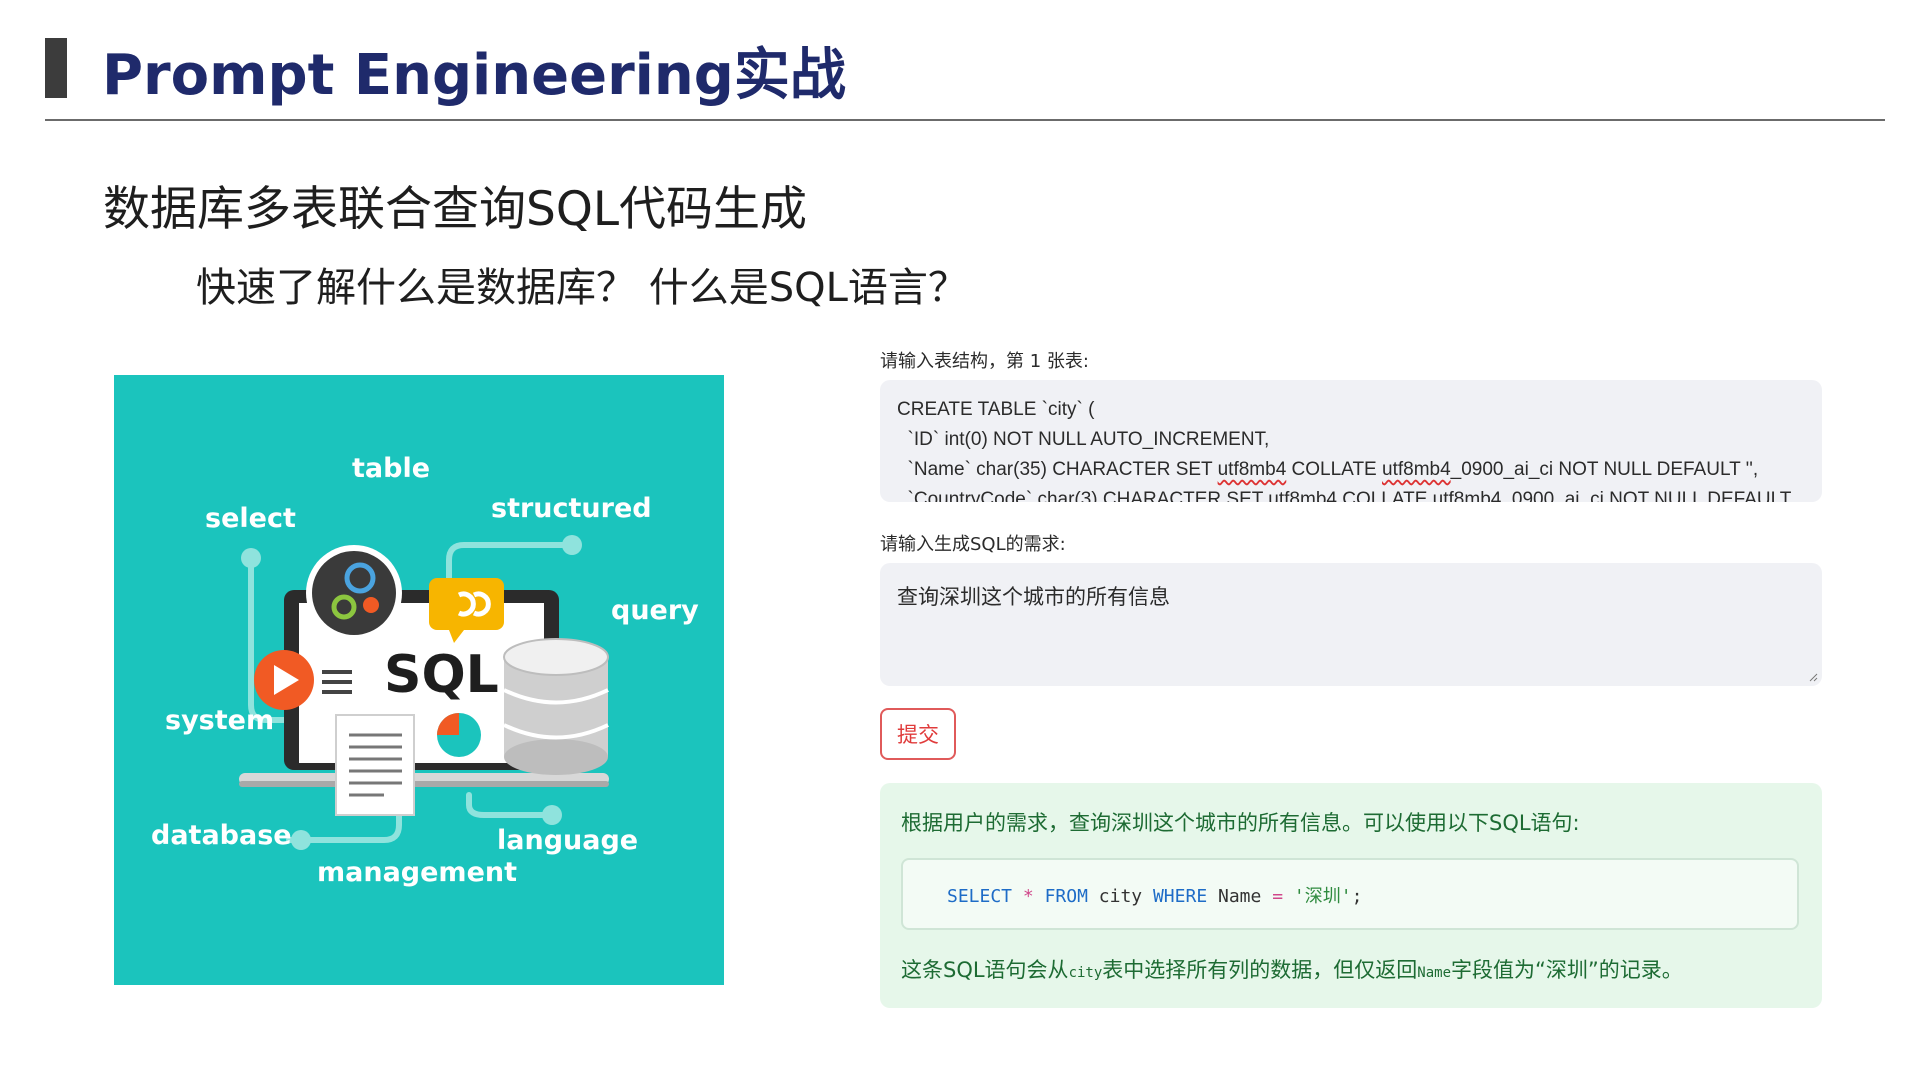  What do you see at coordinates (985, 970) in the screenshot?
I see `outro-text: 这条SQL语句会从` at bounding box center [985, 970].